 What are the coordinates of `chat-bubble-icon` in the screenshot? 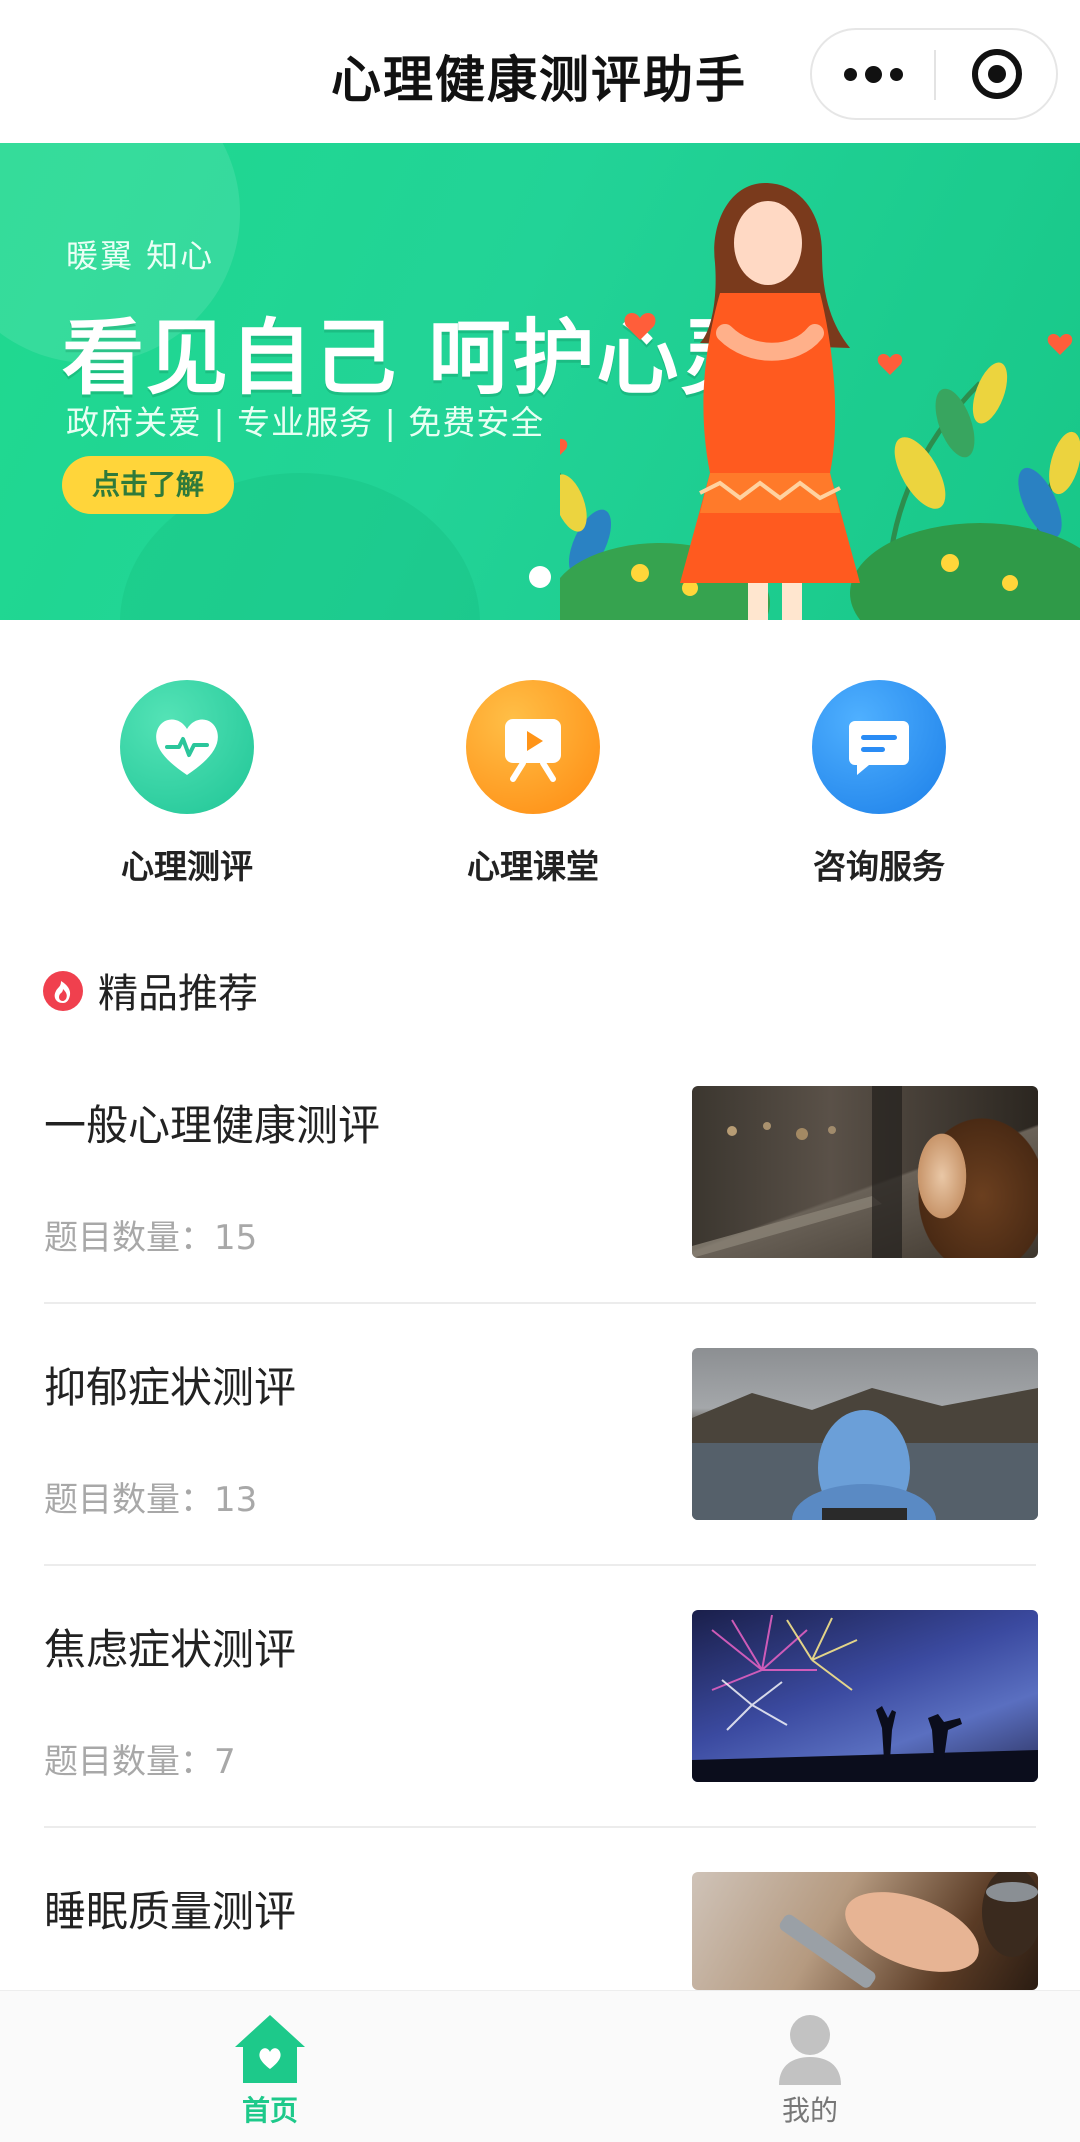 It's located at (879, 747).